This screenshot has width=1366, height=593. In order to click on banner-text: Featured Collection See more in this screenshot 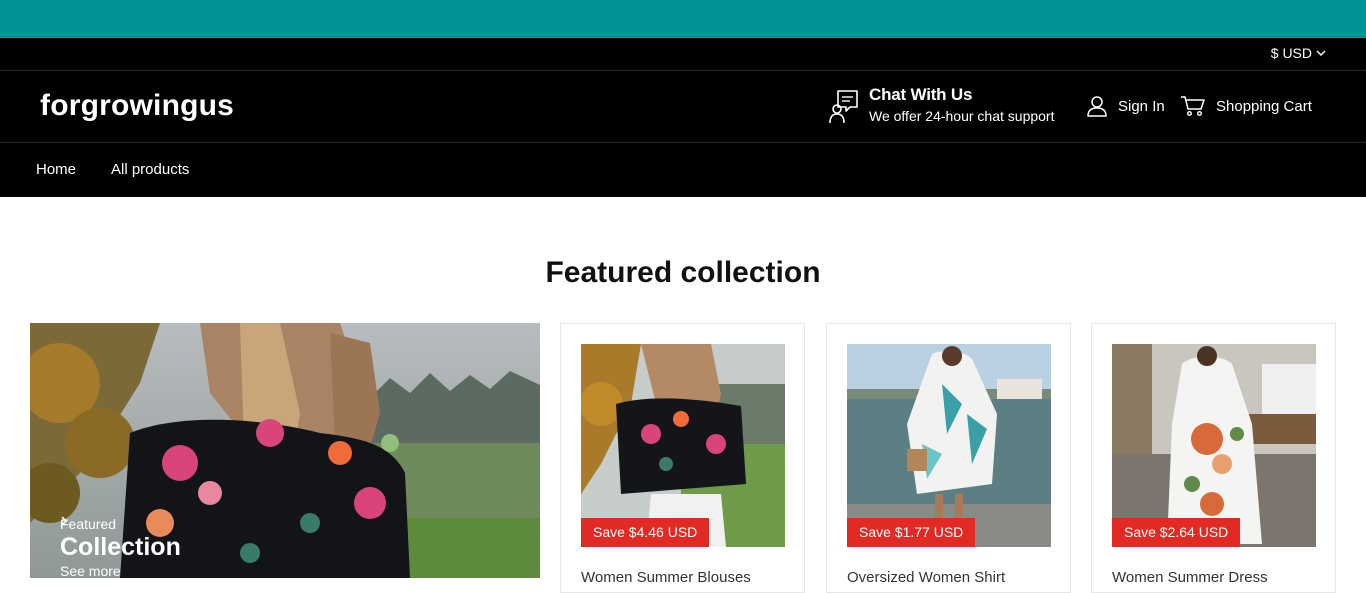, I will do `click(120, 547)`.